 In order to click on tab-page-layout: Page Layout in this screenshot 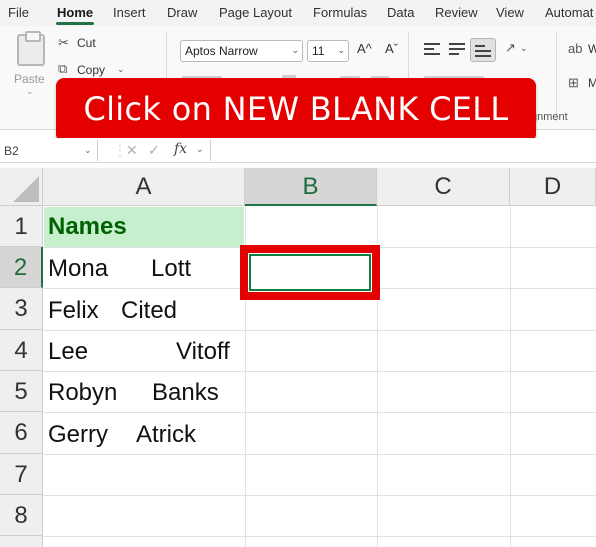, I will do `click(255, 12)`.